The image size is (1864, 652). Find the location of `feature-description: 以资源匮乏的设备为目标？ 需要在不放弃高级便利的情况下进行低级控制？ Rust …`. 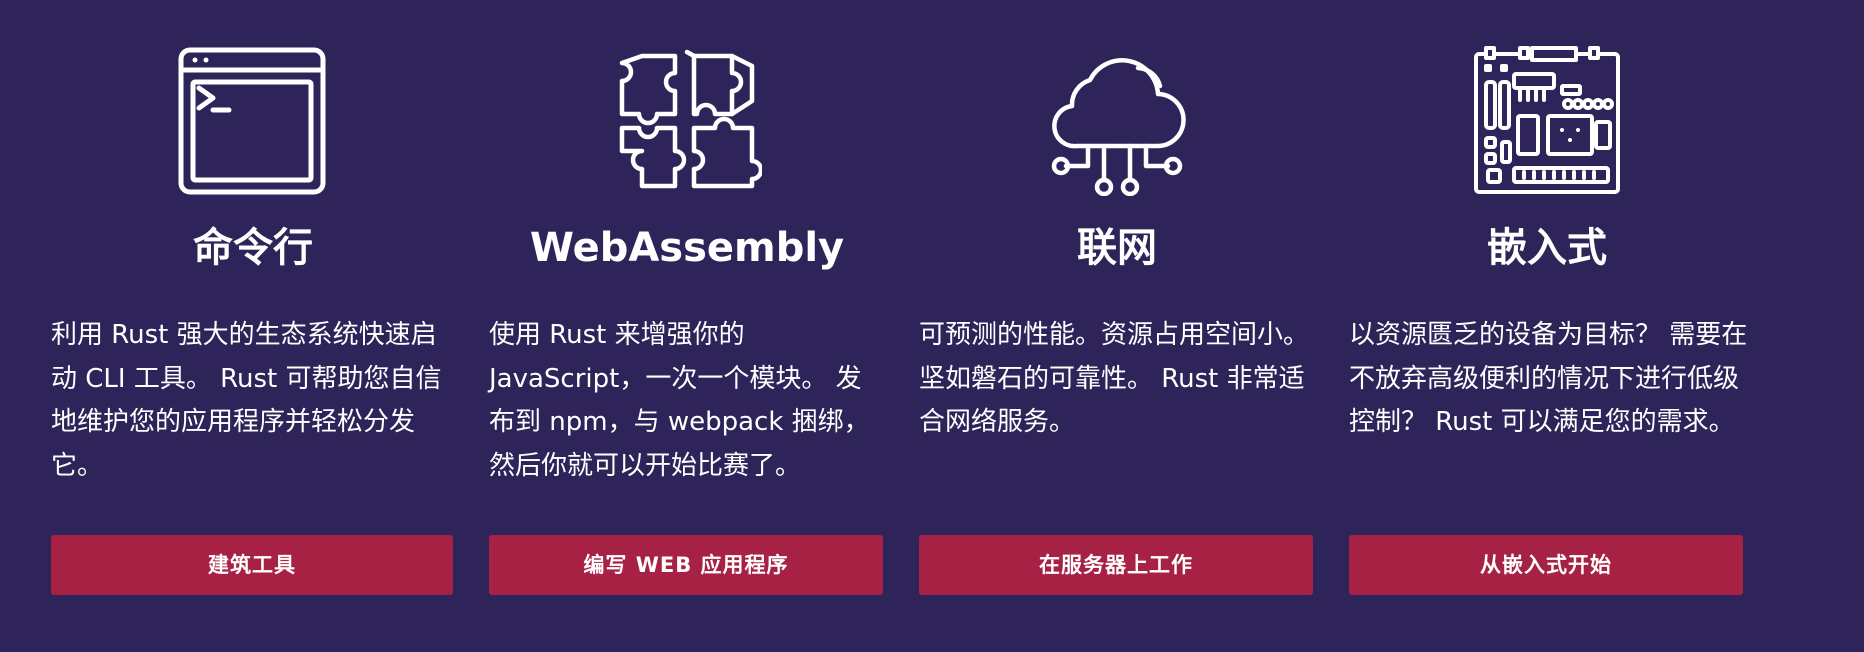

feature-description: 以资源匮乏的设备为目标？ 需要在不放弃高级便利的情况下进行低级控制？ Rust … is located at coordinates (1548, 379).